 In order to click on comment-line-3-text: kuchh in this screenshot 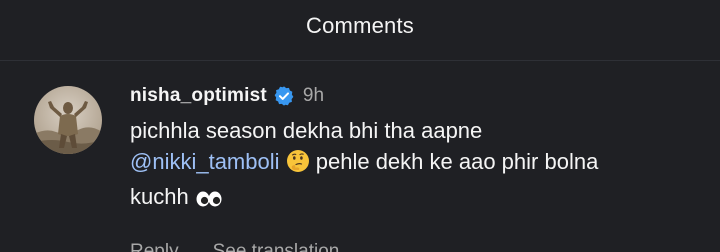, I will do `click(159, 196)`.